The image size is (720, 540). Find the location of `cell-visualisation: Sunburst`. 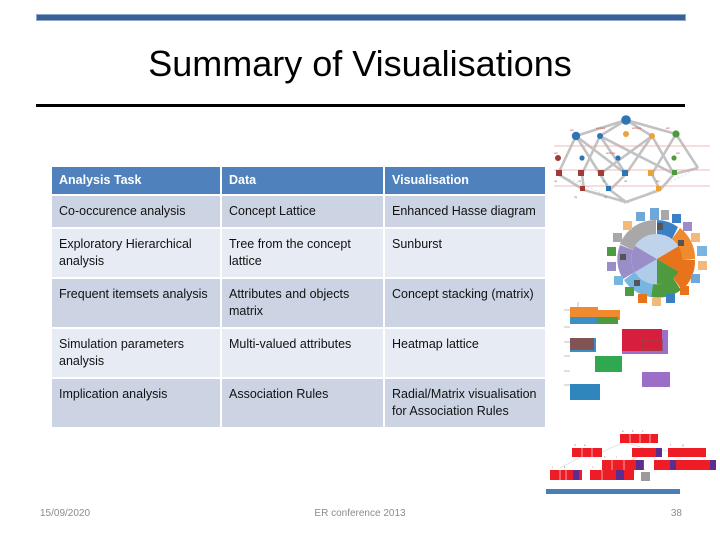

cell-visualisation: Sunburst is located at coordinates (465, 254).